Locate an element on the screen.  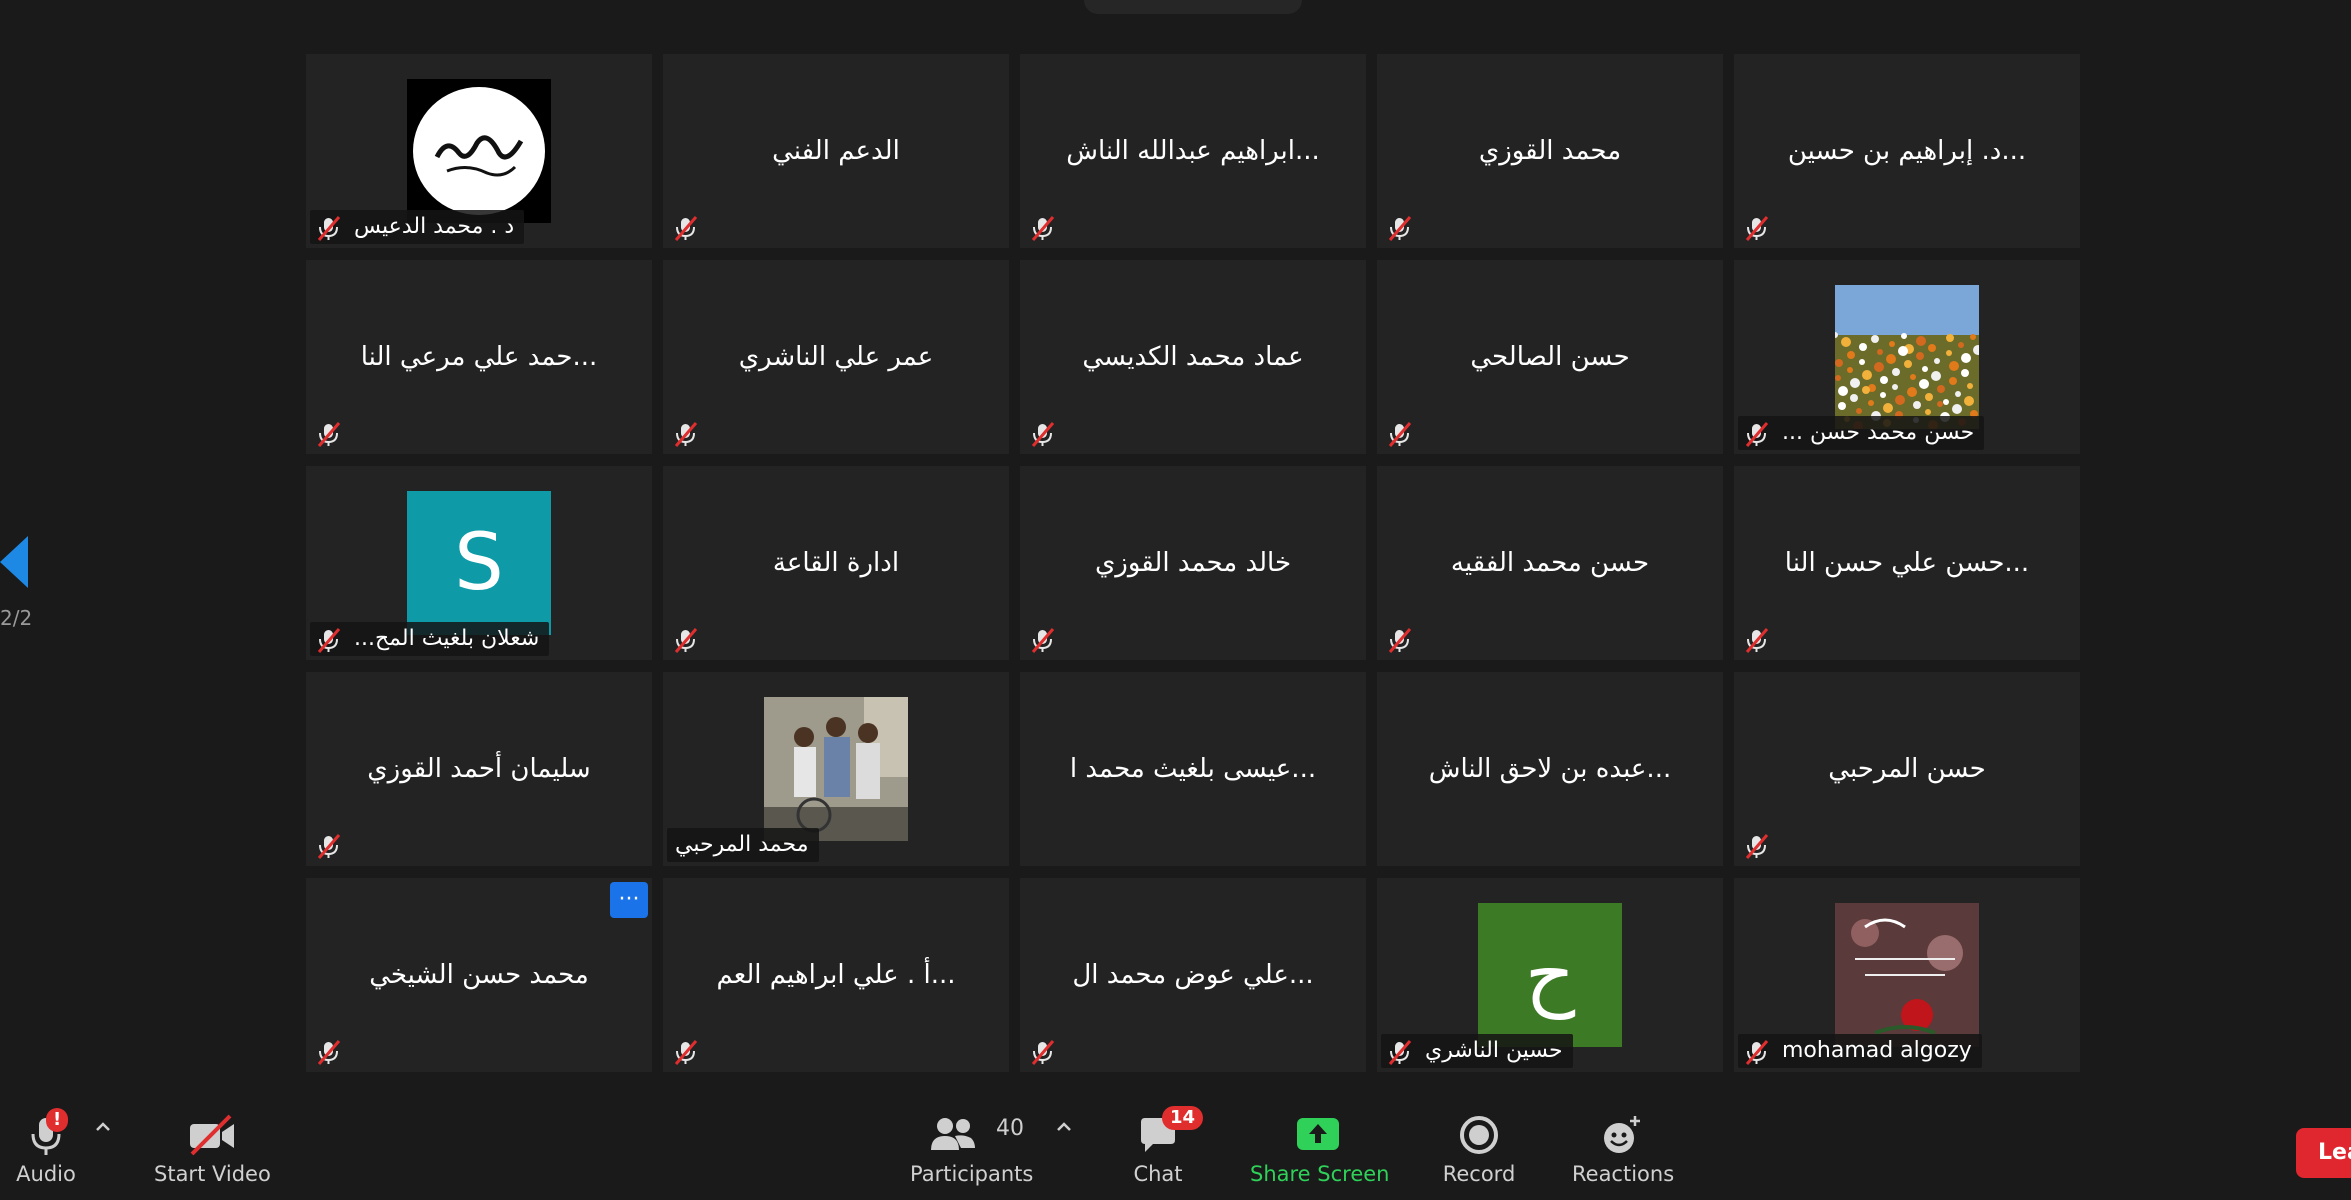
flowers-field-image is located at coordinates (1907, 357).